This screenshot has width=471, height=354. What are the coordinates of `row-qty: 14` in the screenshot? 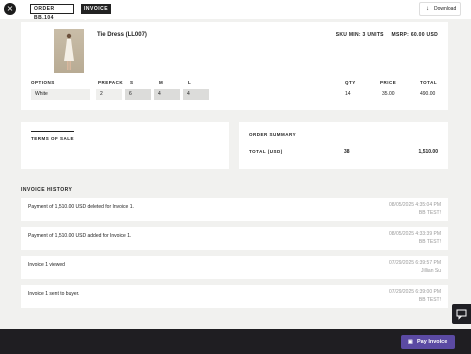 It's located at (348, 94).